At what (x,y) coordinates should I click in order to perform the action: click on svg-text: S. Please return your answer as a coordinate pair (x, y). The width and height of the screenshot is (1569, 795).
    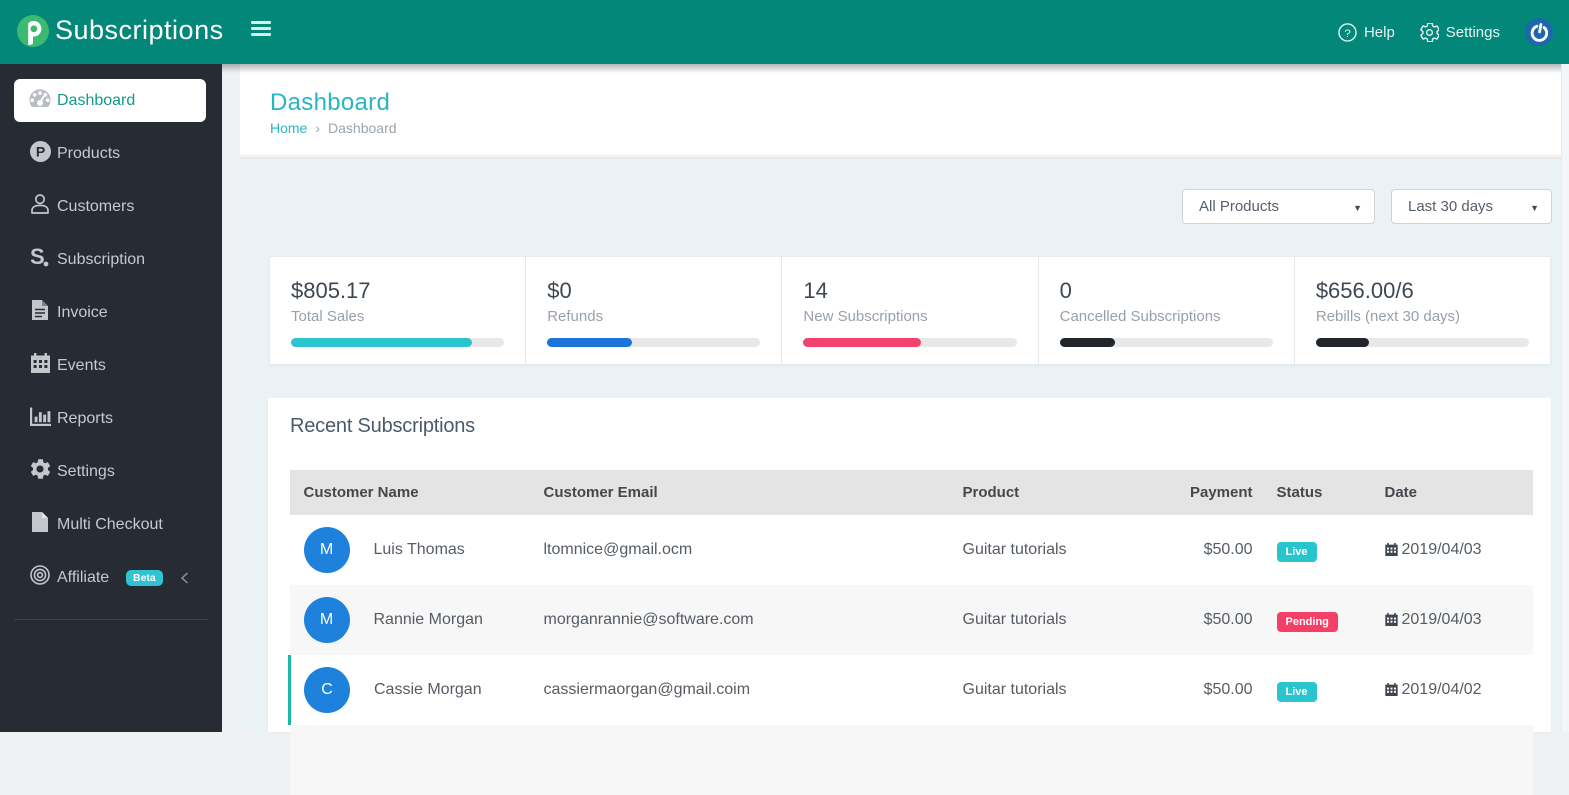
    Looking at the image, I should click on (38, 257).